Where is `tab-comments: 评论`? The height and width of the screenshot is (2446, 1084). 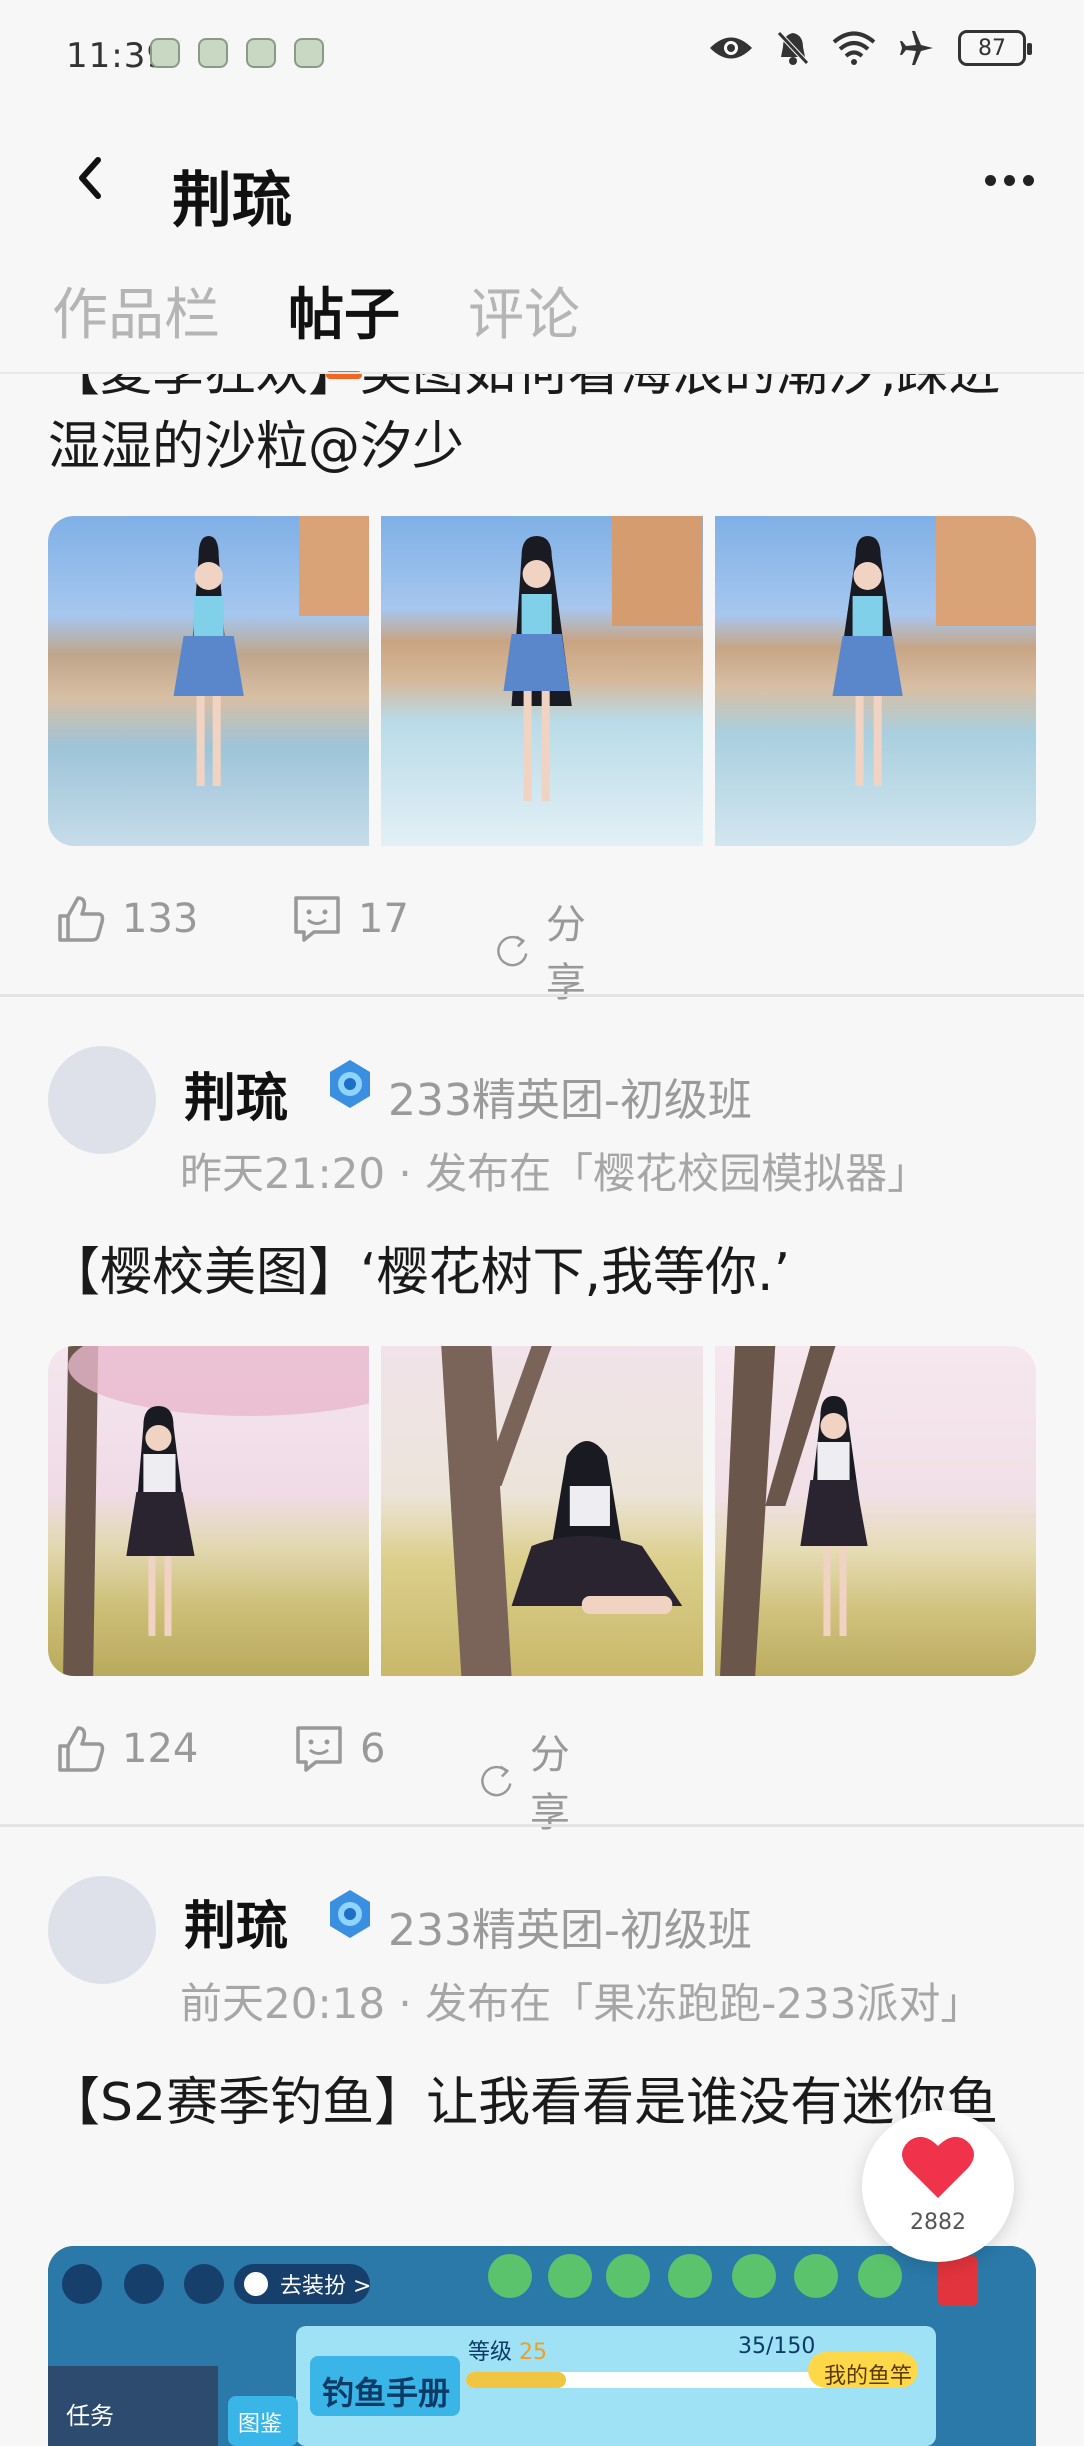
tab-comments: 评论 is located at coordinates (524, 310).